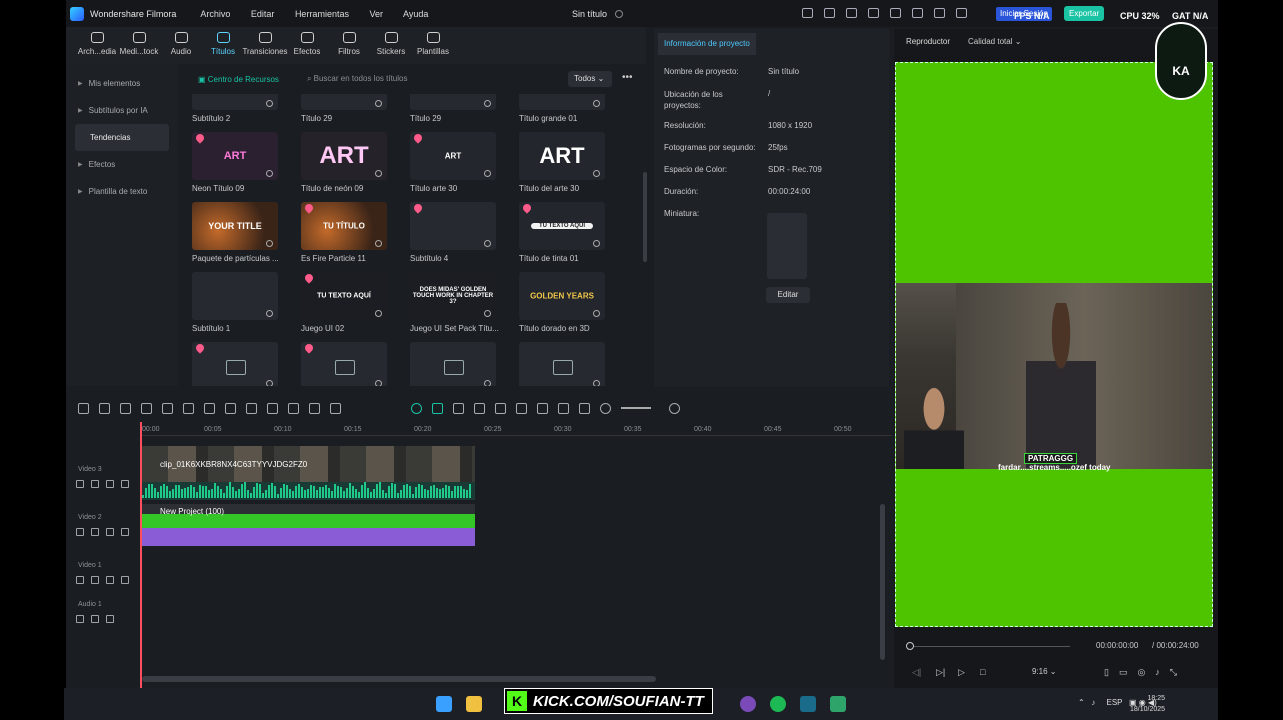 This screenshot has width=1283, height=720. What do you see at coordinates (563, 408) in the screenshot?
I see `pip-icon` at bounding box center [563, 408].